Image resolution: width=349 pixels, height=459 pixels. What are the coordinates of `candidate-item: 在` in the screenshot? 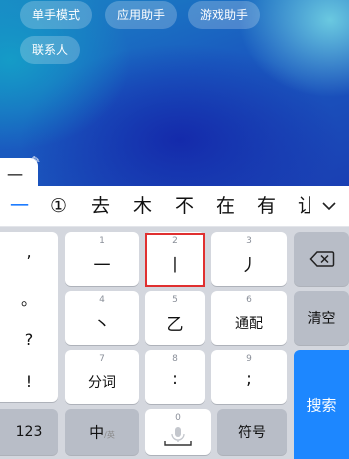 It's located at (225, 206).